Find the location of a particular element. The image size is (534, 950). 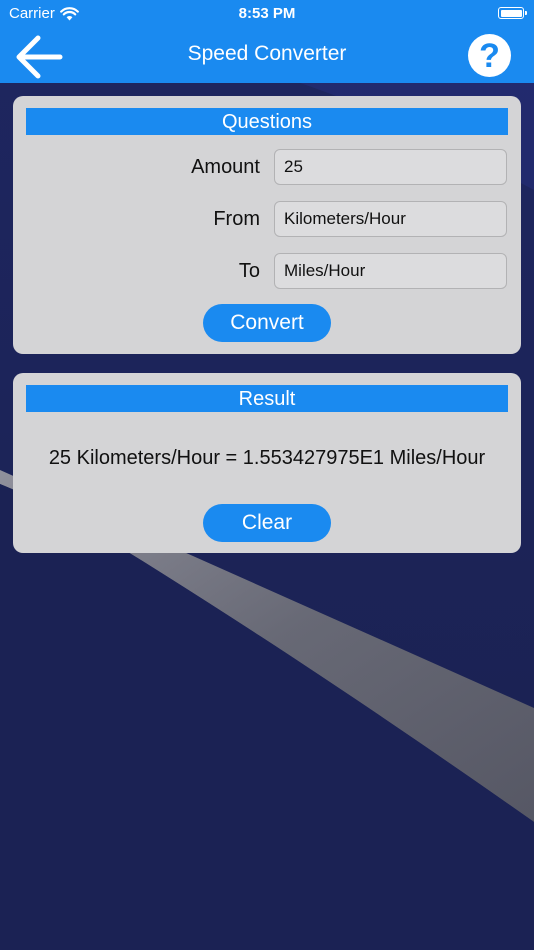

clock: 8:53 PM is located at coordinates (267, 13).